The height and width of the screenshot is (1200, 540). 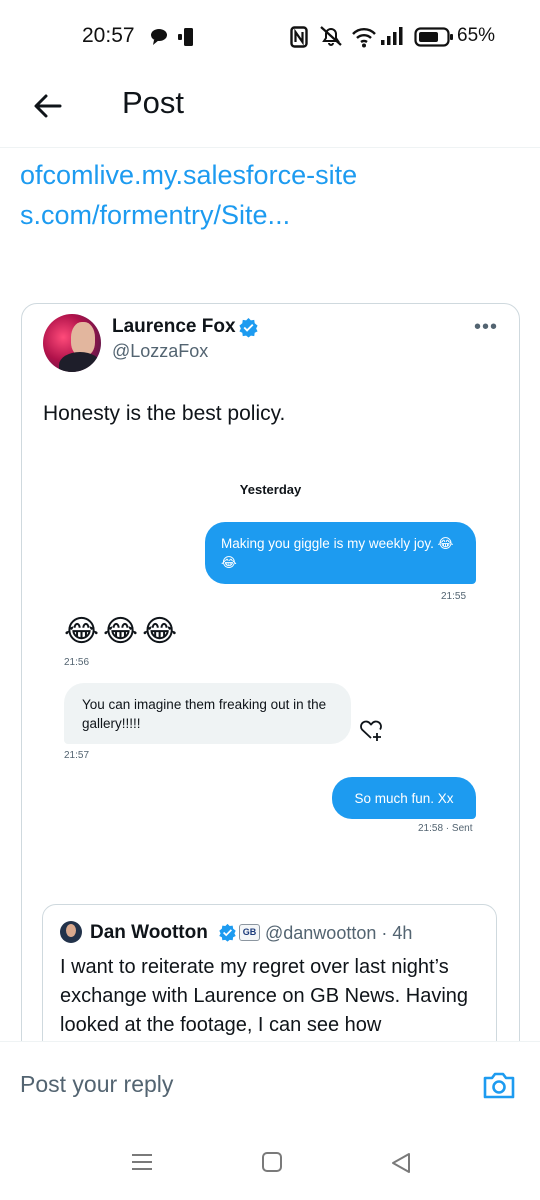 I want to click on reply-bar: Post your reply, so click(x=270, y=1079).